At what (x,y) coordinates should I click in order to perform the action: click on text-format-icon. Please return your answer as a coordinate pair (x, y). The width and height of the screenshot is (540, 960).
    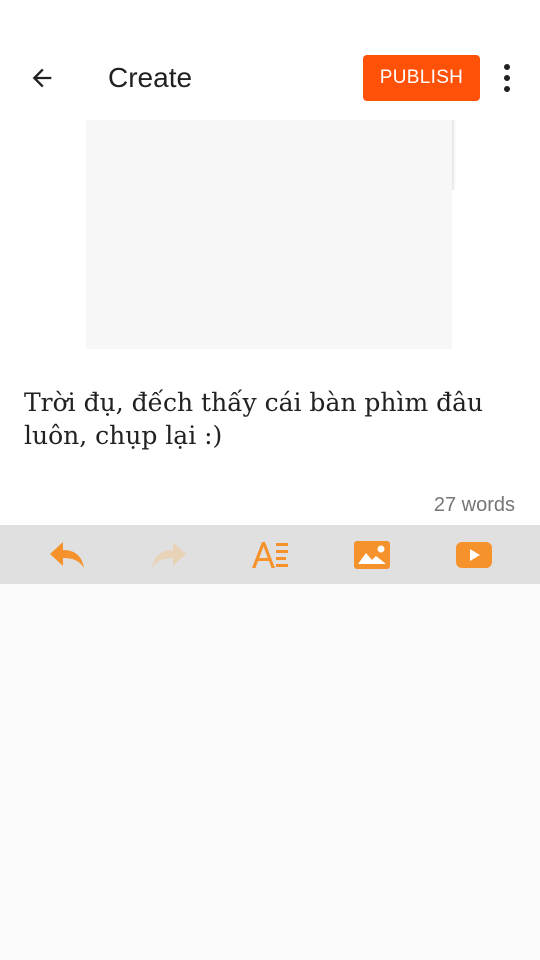
    Looking at the image, I should click on (270, 554).